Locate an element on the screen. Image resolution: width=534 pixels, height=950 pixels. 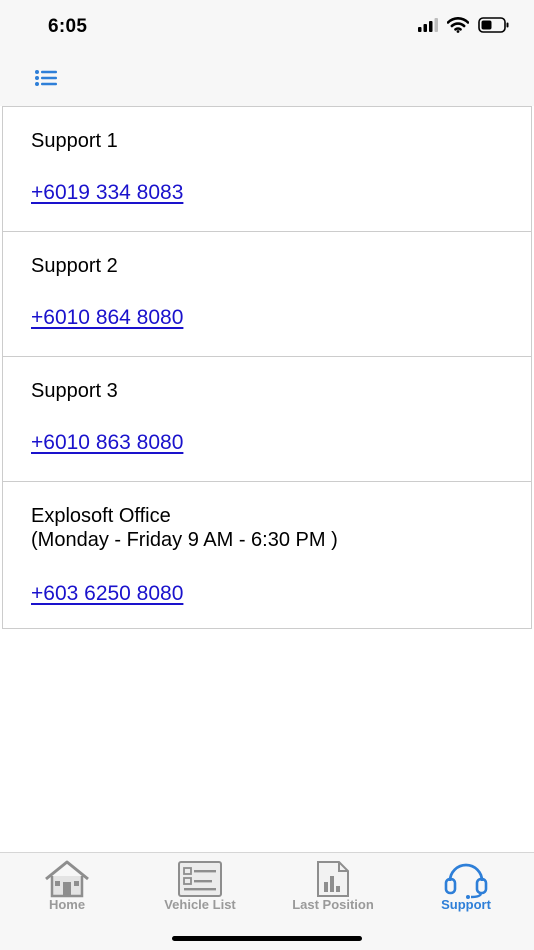
home-icon is located at coordinates (67, 879).